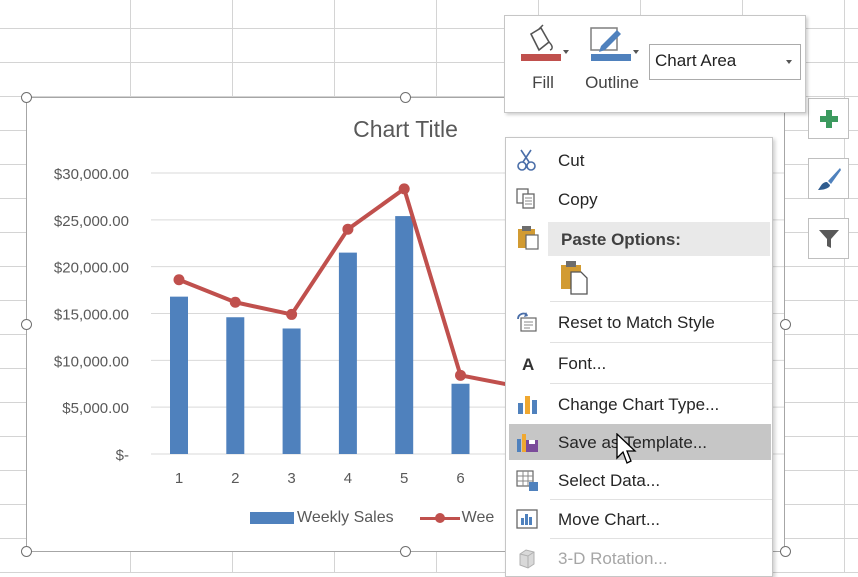 The image size is (858, 577). What do you see at coordinates (235, 478) in the screenshot?
I see `x-tick-label: 2` at bounding box center [235, 478].